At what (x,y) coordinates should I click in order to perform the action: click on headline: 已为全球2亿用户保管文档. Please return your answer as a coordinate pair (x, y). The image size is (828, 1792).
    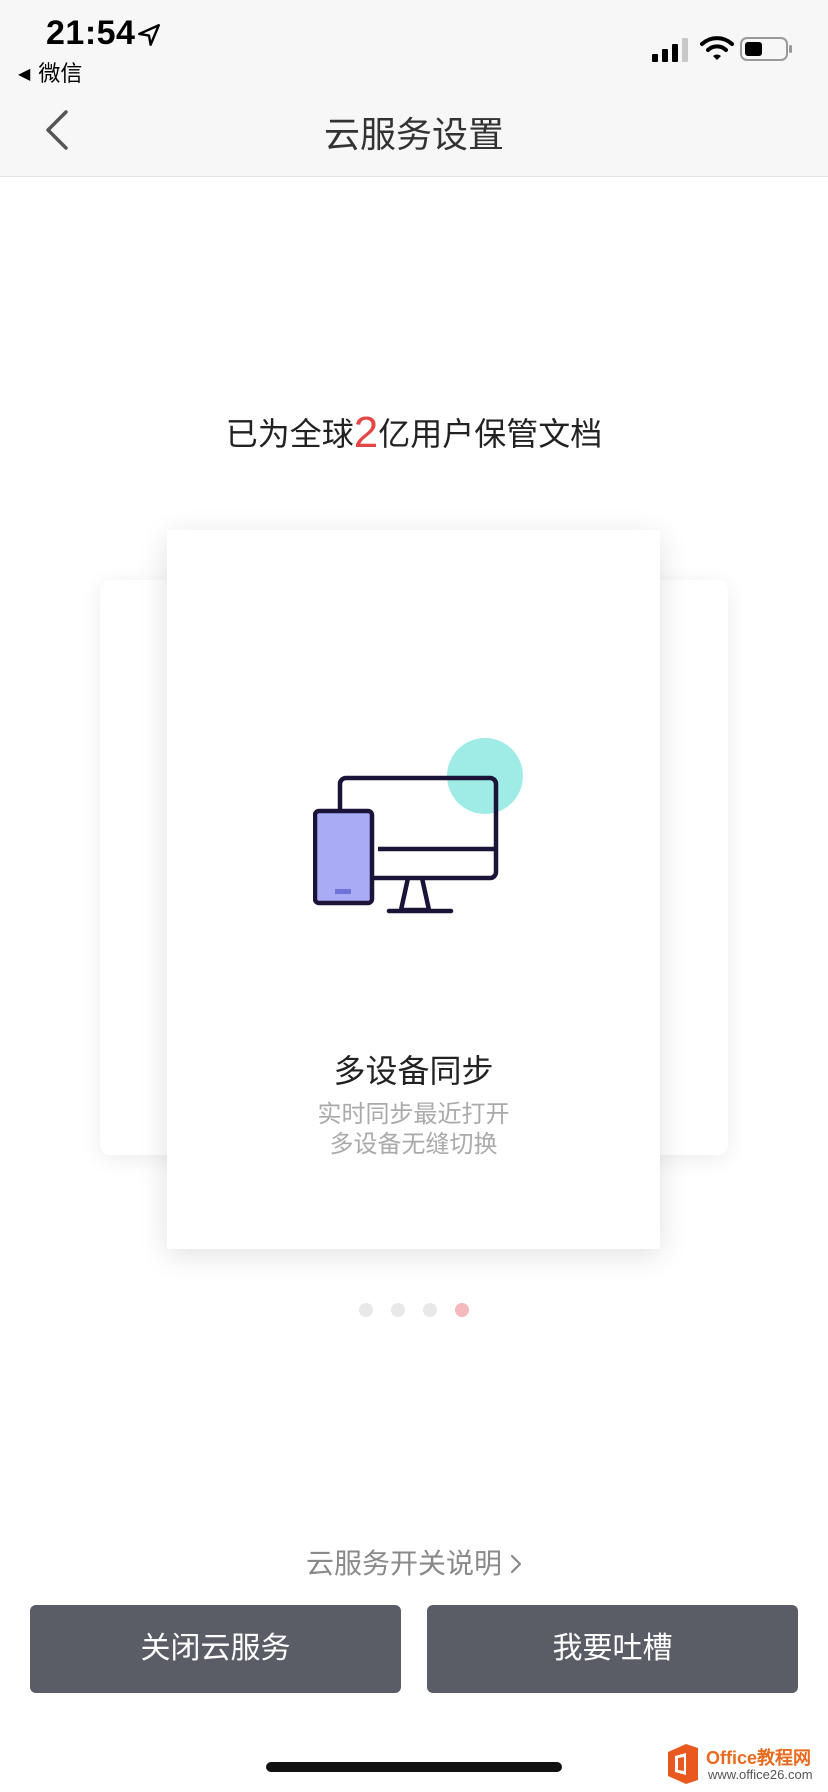
    Looking at the image, I should click on (414, 433).